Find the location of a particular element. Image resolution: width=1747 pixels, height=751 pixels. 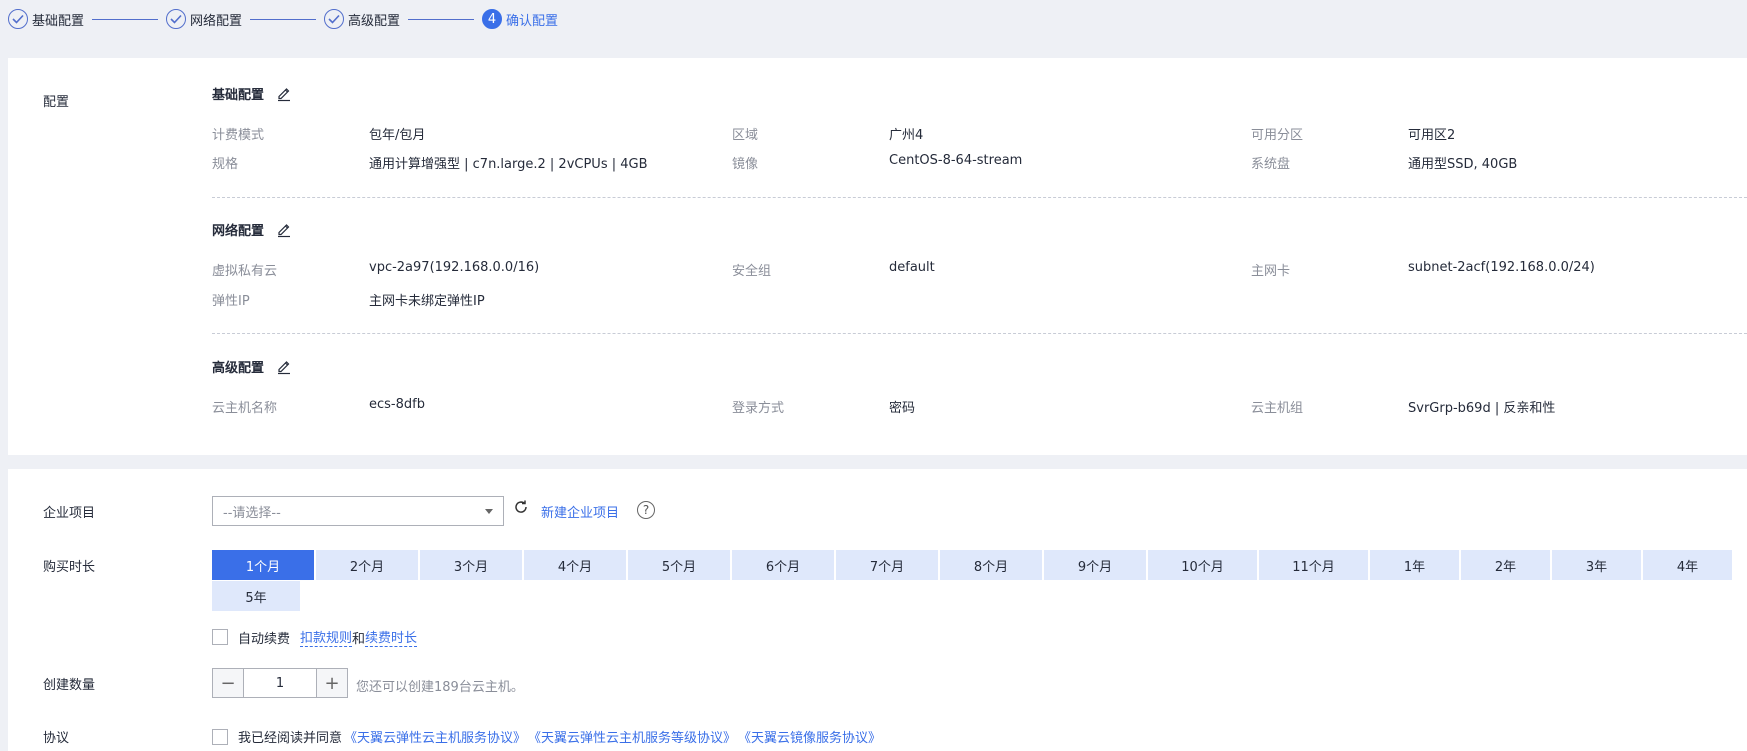

basic-row-1: 计费模式 包年/包月 区域 广州4 可用分区 可用区2 is located at coordinates (979, 134).